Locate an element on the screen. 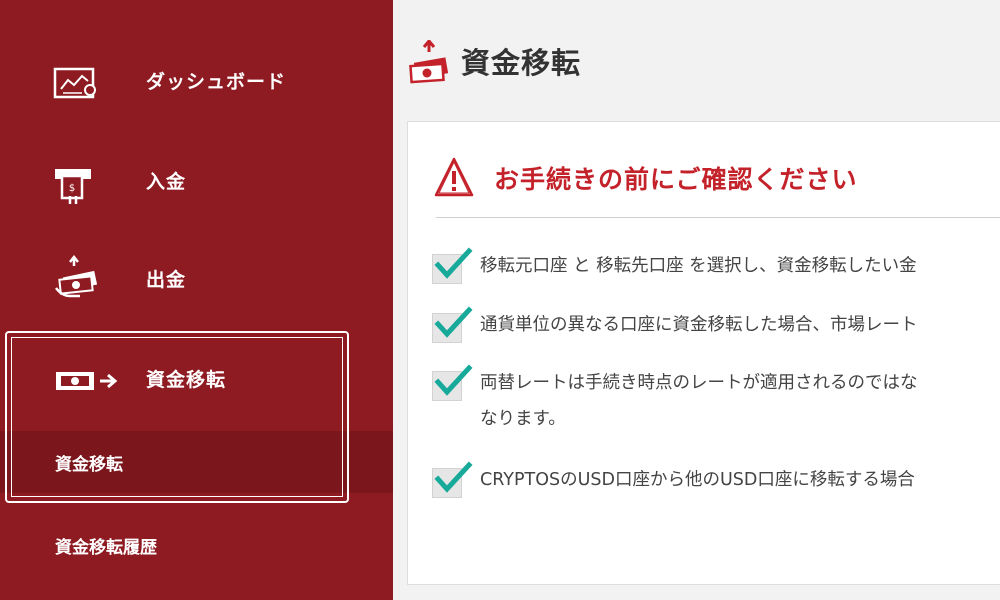  highlight-frame is located at coordinates (177, 417).